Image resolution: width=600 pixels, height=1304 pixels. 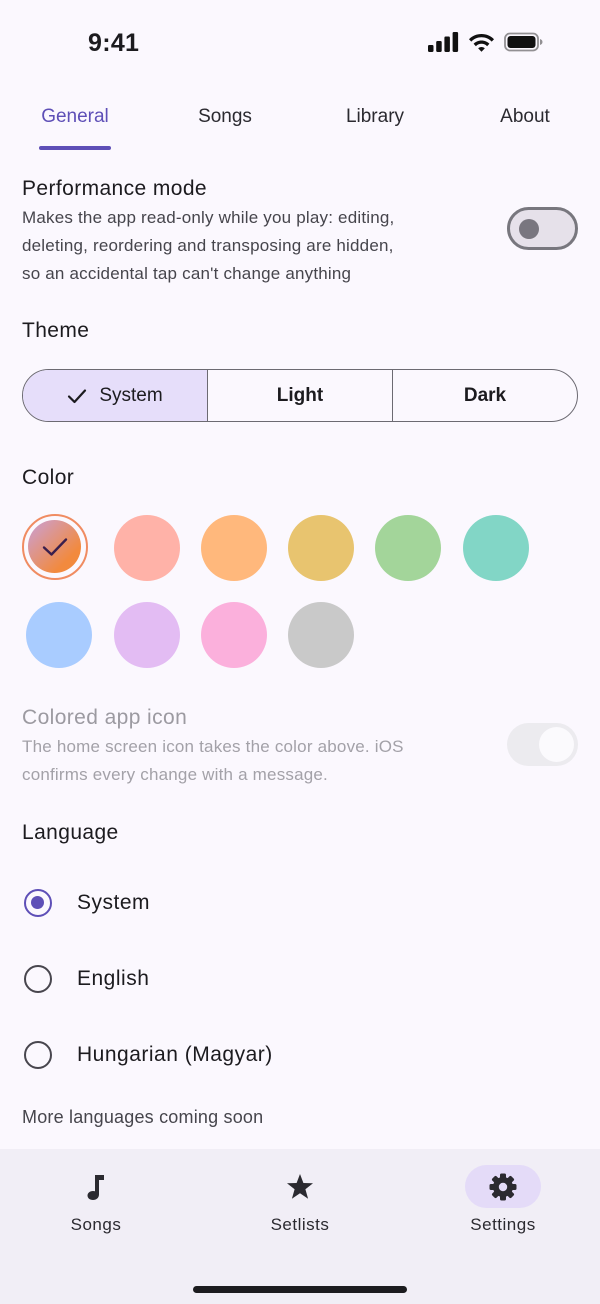 What do you see at coordinates (300, 45) in the screenshot?
I see `status-bar: 9:41` at bounding box center [300, 45].